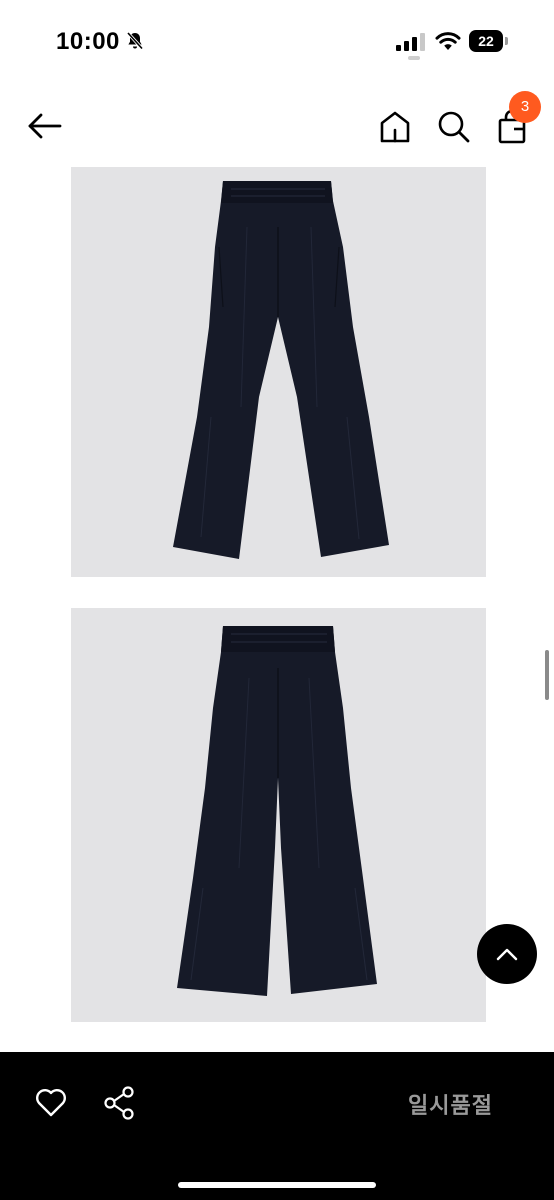  What do you see at coordinates (277, 40) in the screenshot?
I see `status-bar: 10:00 22` at bounding box center [277, 40].